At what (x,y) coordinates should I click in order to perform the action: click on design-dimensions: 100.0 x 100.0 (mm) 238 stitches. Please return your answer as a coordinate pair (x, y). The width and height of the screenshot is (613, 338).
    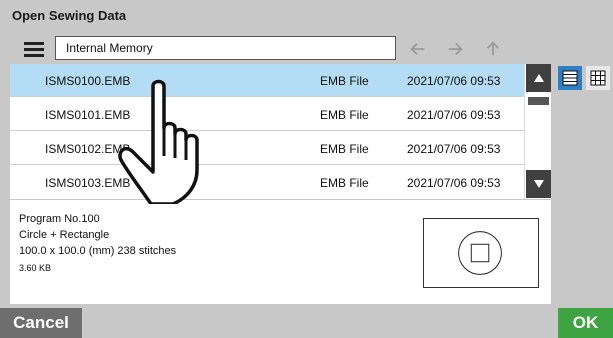
    Looking at the image, I should click on (98, 251).